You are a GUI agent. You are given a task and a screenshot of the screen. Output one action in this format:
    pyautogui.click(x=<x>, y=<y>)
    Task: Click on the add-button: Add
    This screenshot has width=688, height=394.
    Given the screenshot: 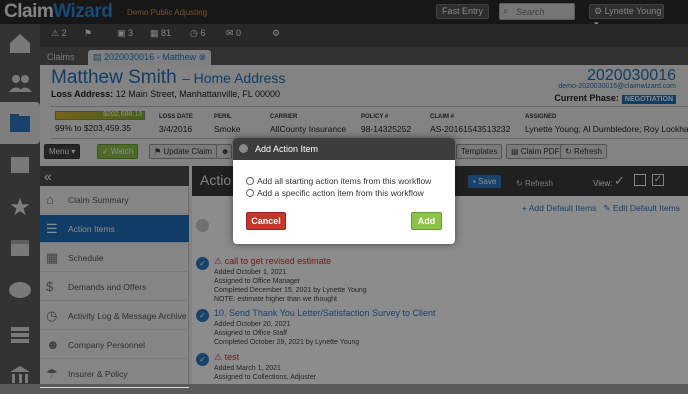 What is the action you would take?
    pyautogui.click(x=426, y=221)
    